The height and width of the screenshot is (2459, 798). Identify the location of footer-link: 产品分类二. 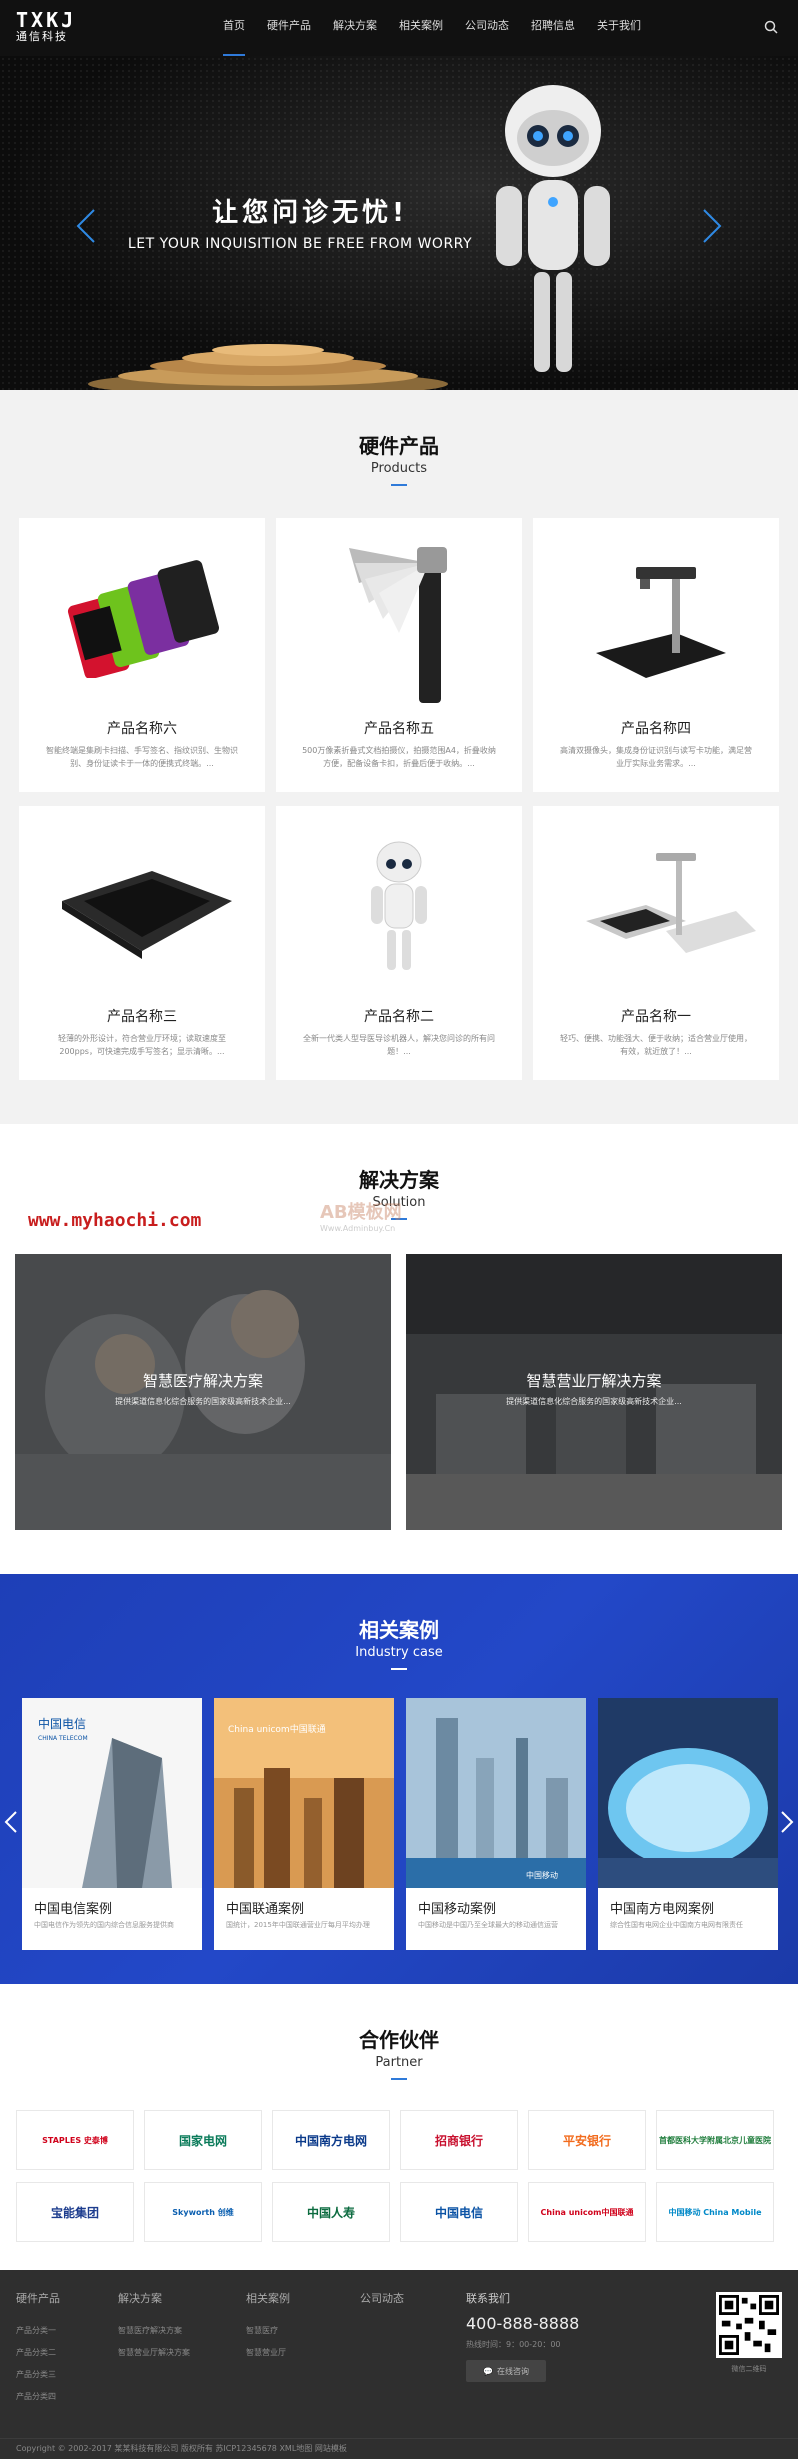
(38, 2353).